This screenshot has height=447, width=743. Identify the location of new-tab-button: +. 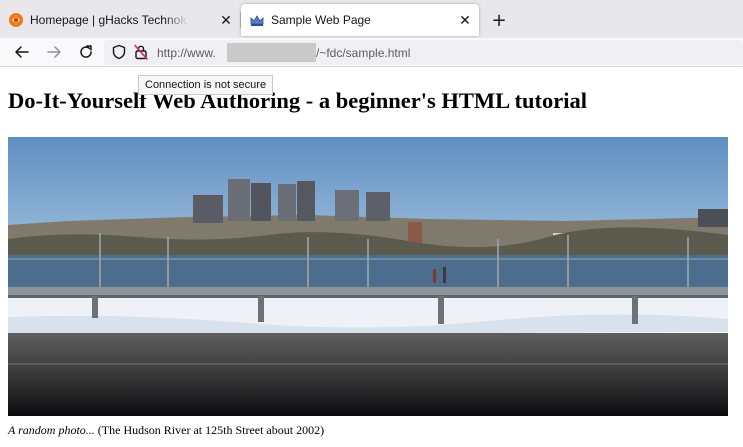
(499, 20).